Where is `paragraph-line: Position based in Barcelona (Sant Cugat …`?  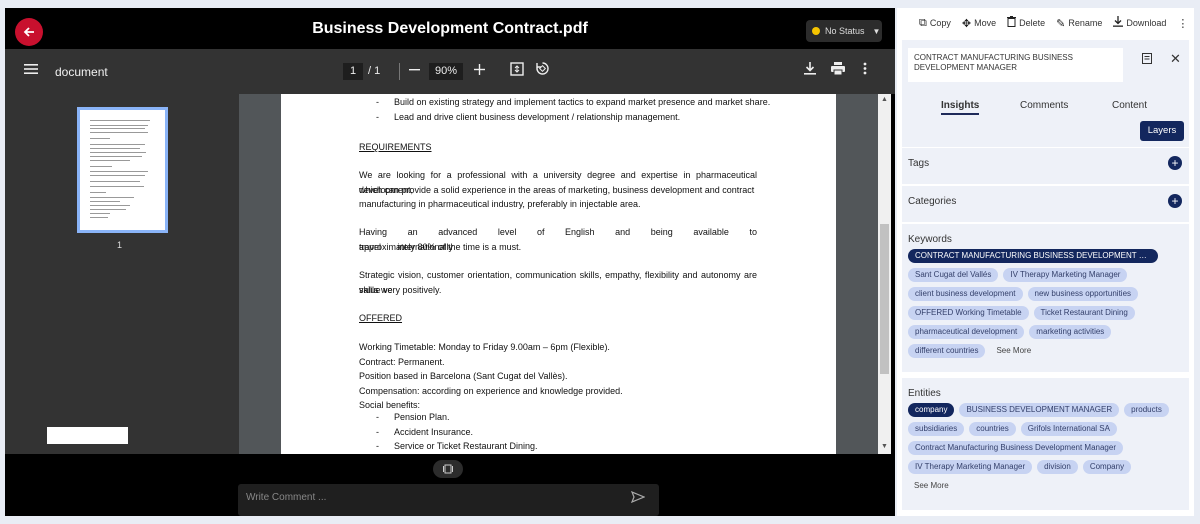 paragraph-line: Position based in Barcelona (Sant Cugat … is located at coordinates (463, 376).